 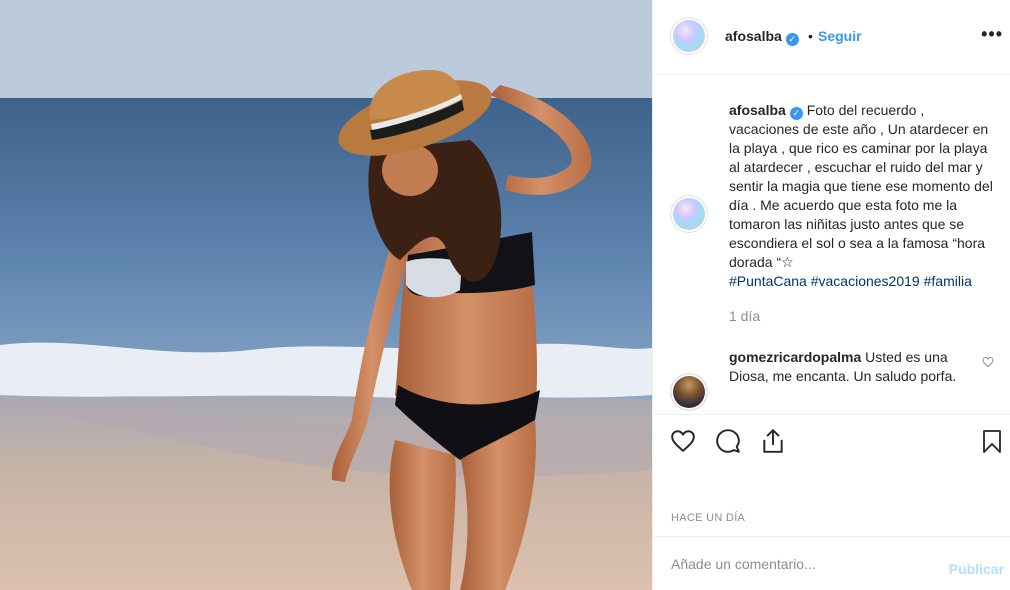 What do you see at coordinates (689, 214) in the screenshot?
I see `caption-author-avatar` at bounding box center [689, 214].